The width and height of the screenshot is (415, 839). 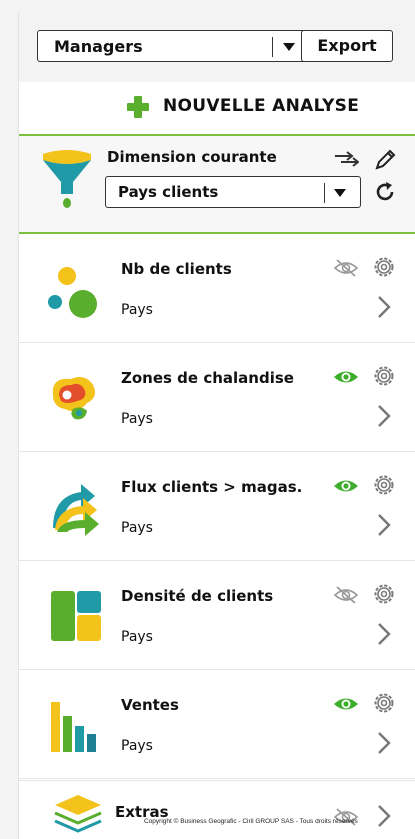 I want to click on analysis-title: Densité de clients, so click(x=197, y=596).